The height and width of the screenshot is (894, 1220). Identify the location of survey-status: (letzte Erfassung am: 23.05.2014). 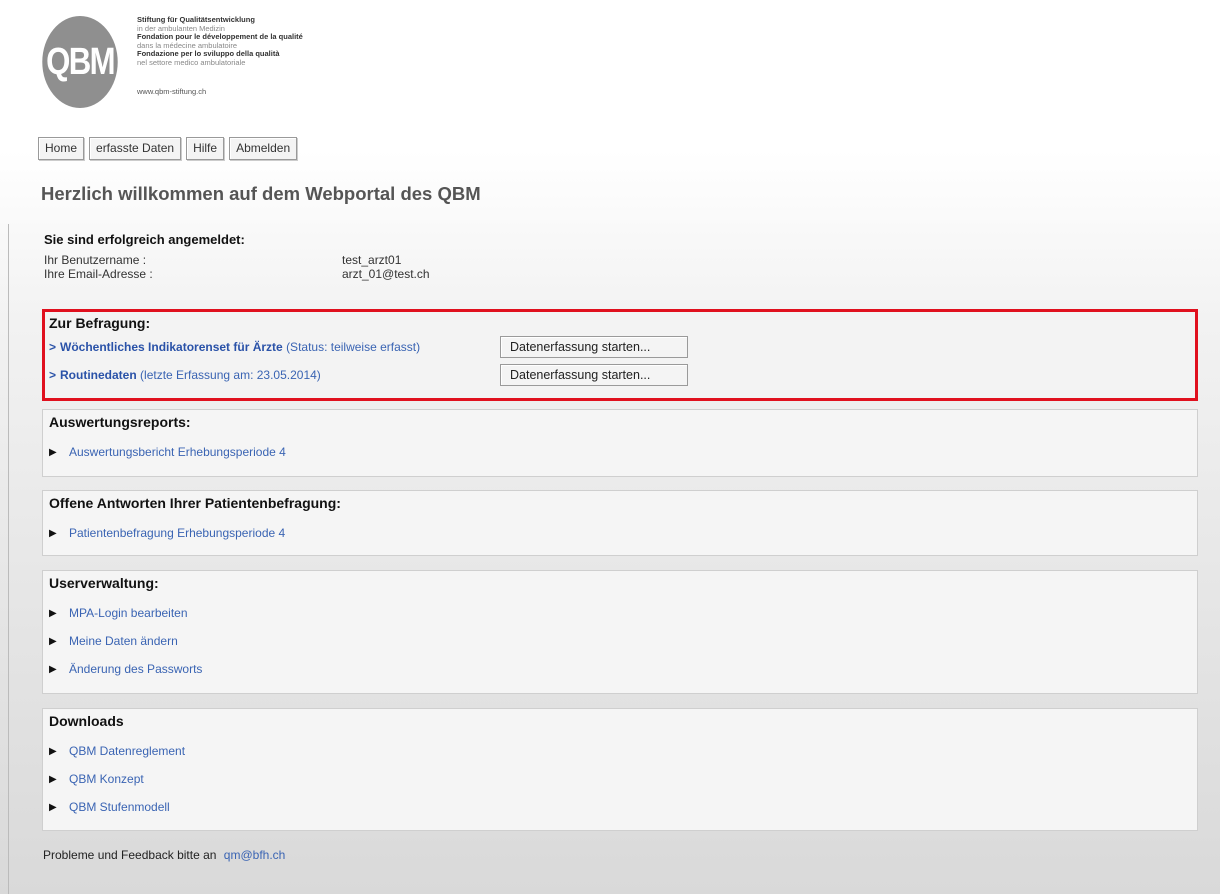
(230, 375).